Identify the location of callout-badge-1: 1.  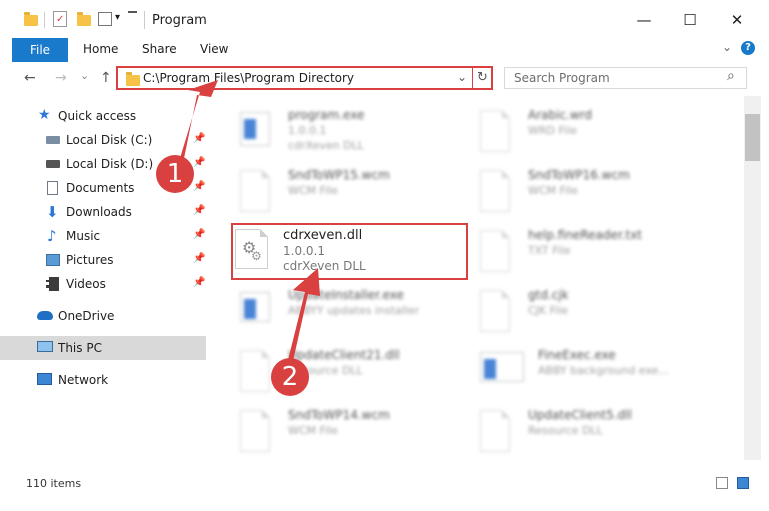
(175, 174).